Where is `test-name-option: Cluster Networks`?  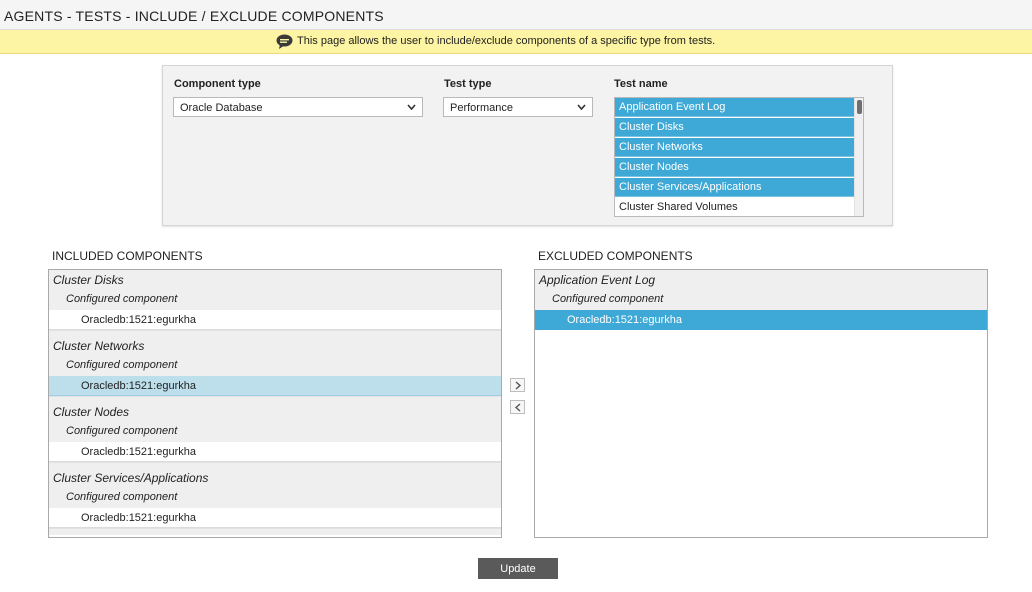 test-name-option: Cluster Networks is located at coordinates (735, 147).